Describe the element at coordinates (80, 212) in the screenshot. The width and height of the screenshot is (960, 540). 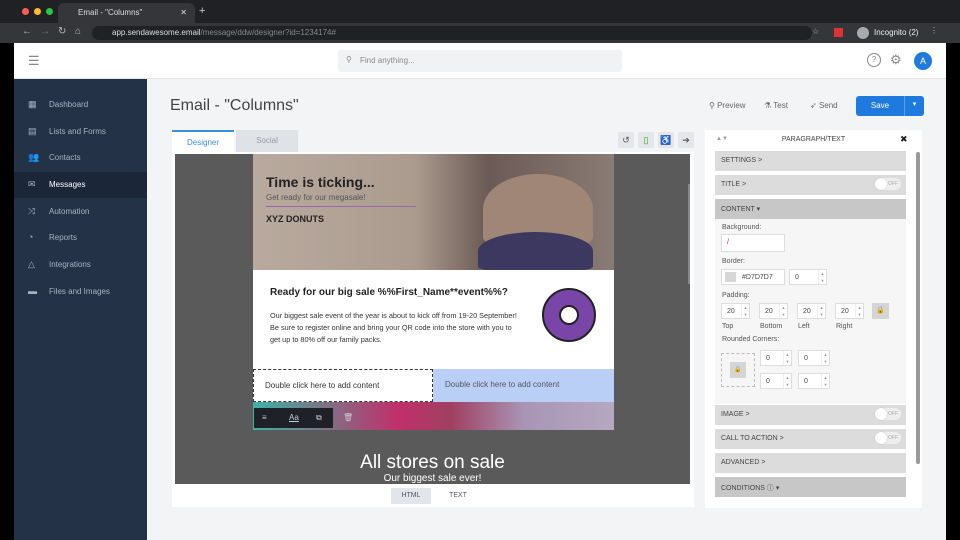
I see `sidebar-item-automation: ⤨ Automation` at that location.